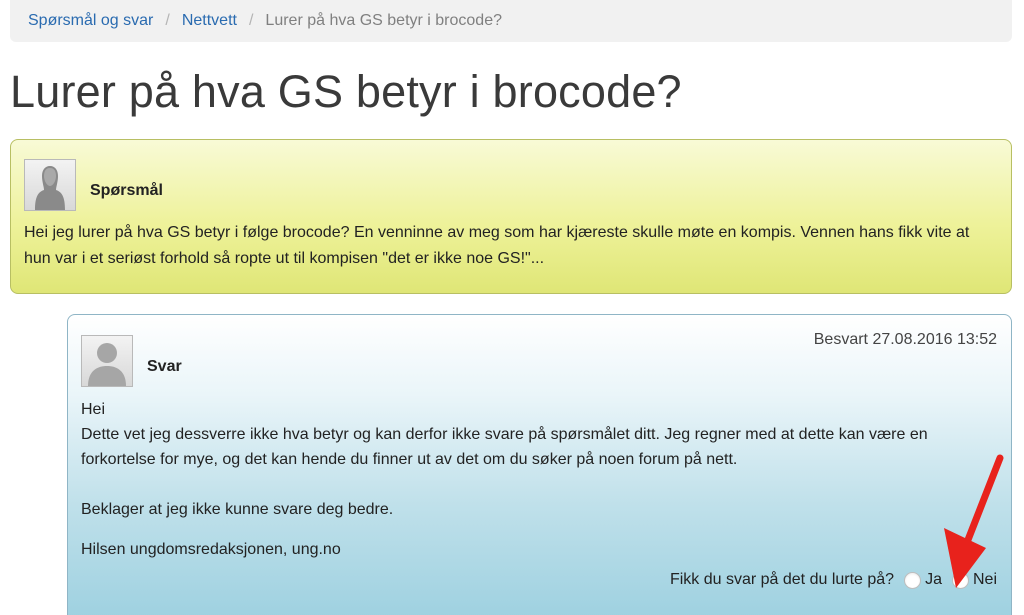  What do you see at coordinates (913, 580) in the screenshot?
I see `feedback-yes-radio` at bounding box center [913, 580].